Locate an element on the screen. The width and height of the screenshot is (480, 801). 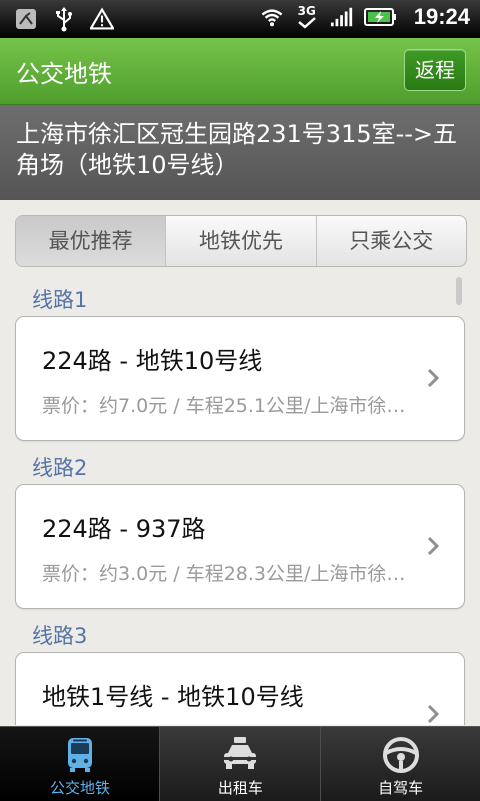
route-text: 上海市徐汇区冠生园路231号315室-->五角场（地铁10号线） is located at coordinates (237, 149).